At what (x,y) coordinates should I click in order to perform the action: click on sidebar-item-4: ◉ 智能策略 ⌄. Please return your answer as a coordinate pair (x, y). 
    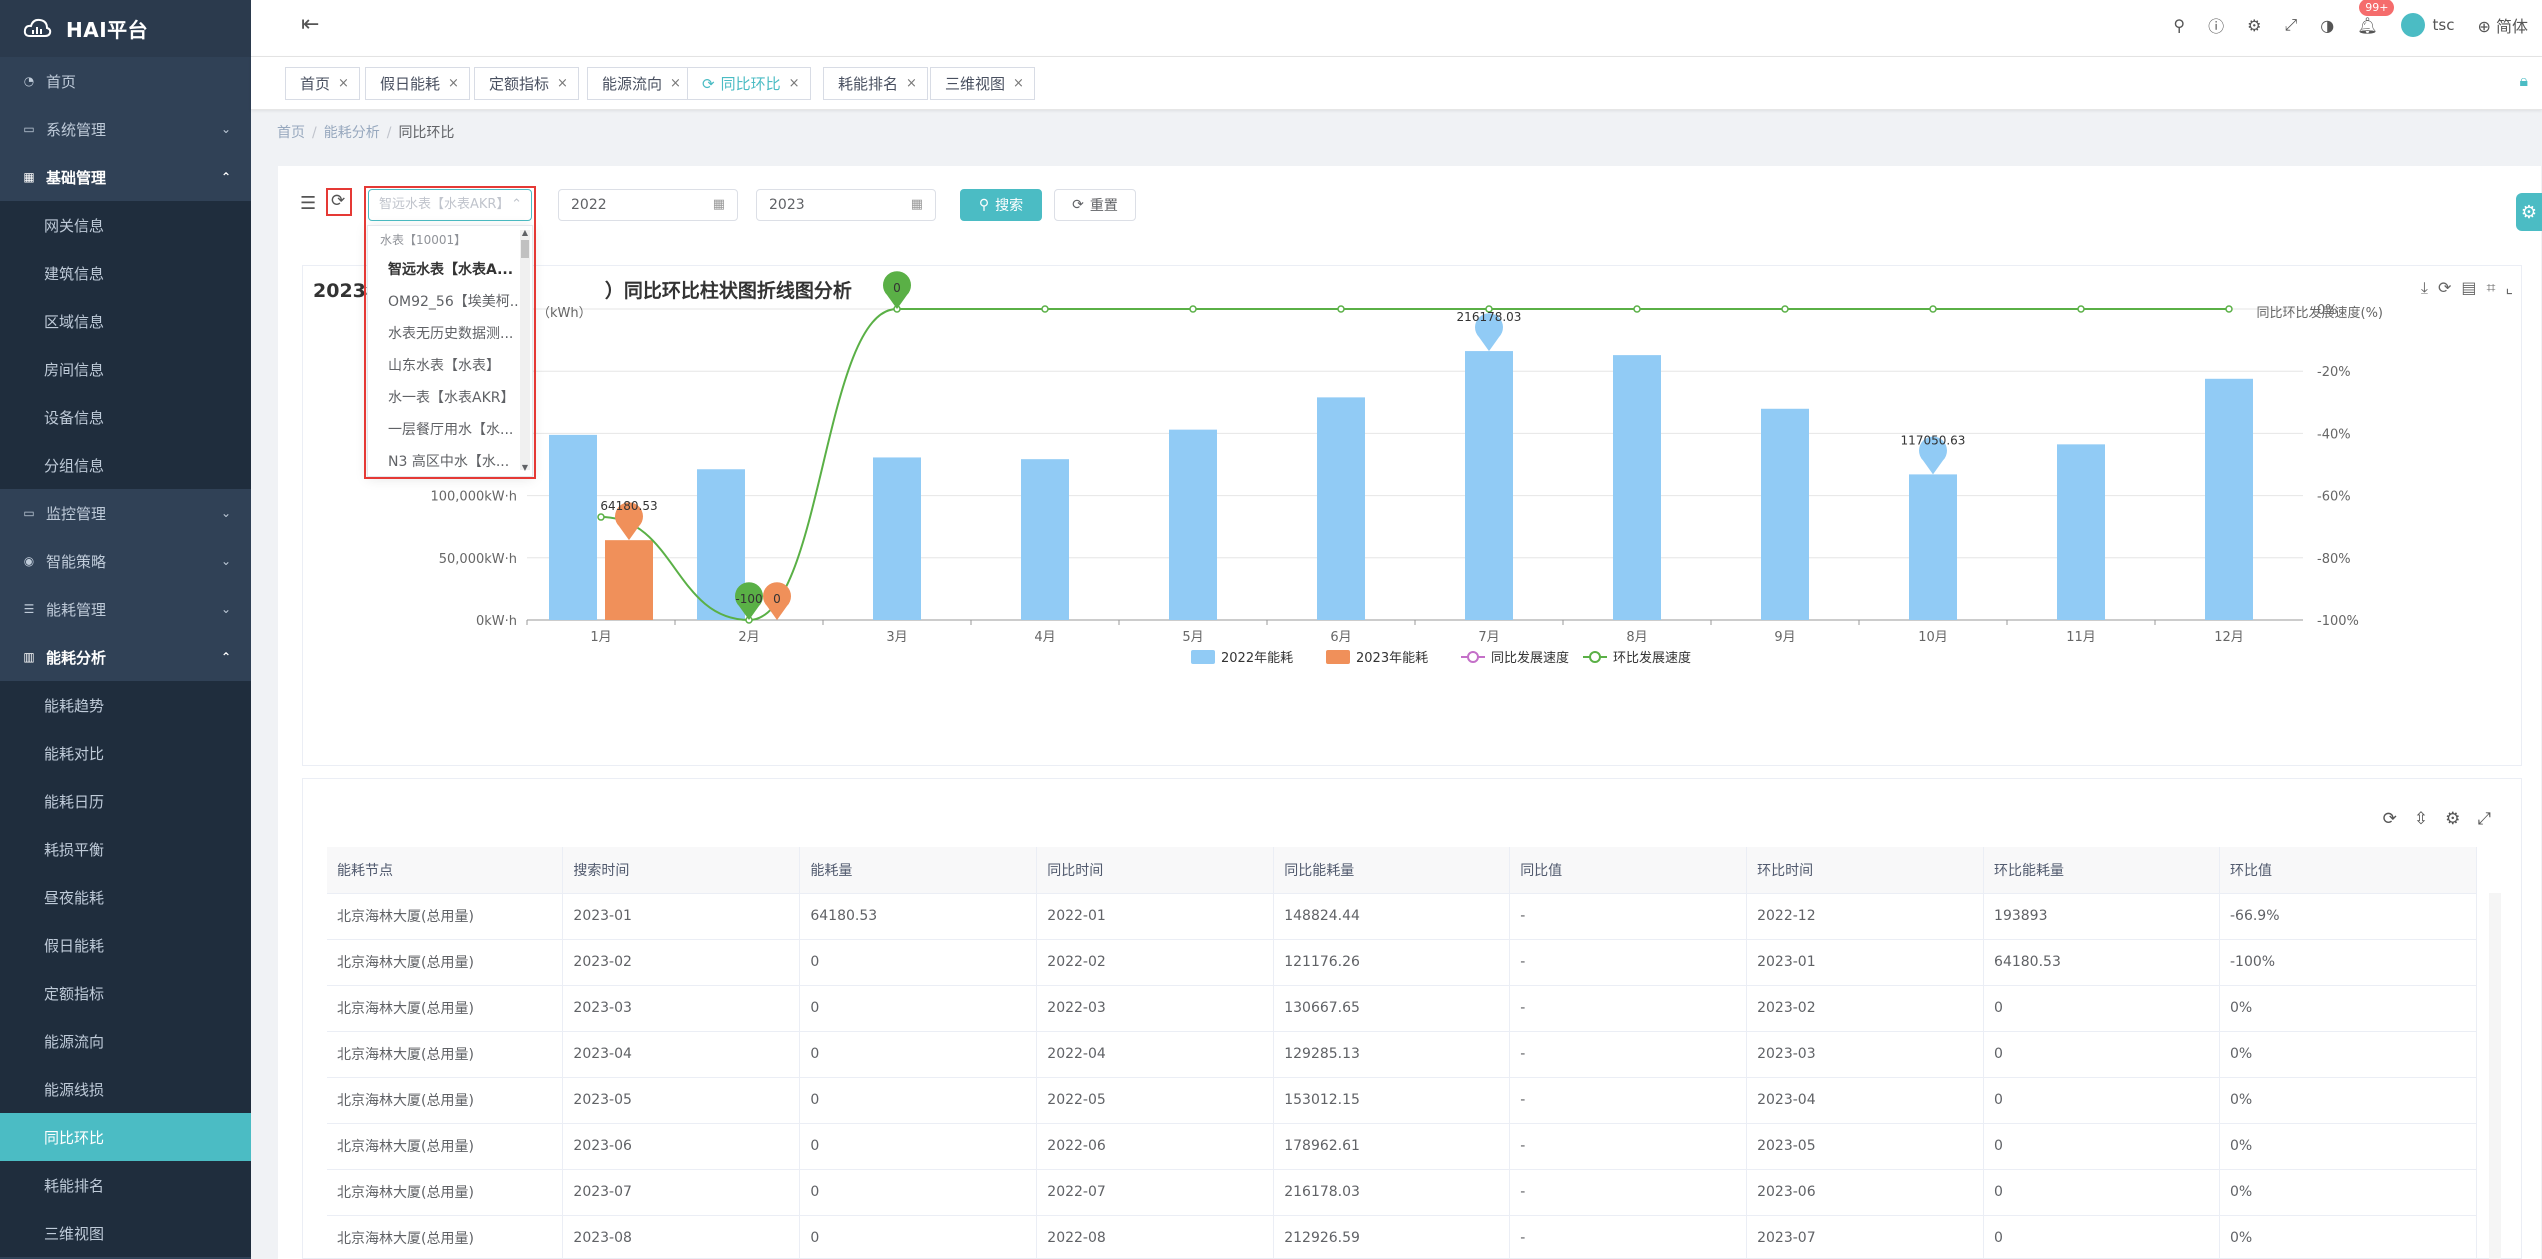
    Looking at the image, I should click on (125, 561).